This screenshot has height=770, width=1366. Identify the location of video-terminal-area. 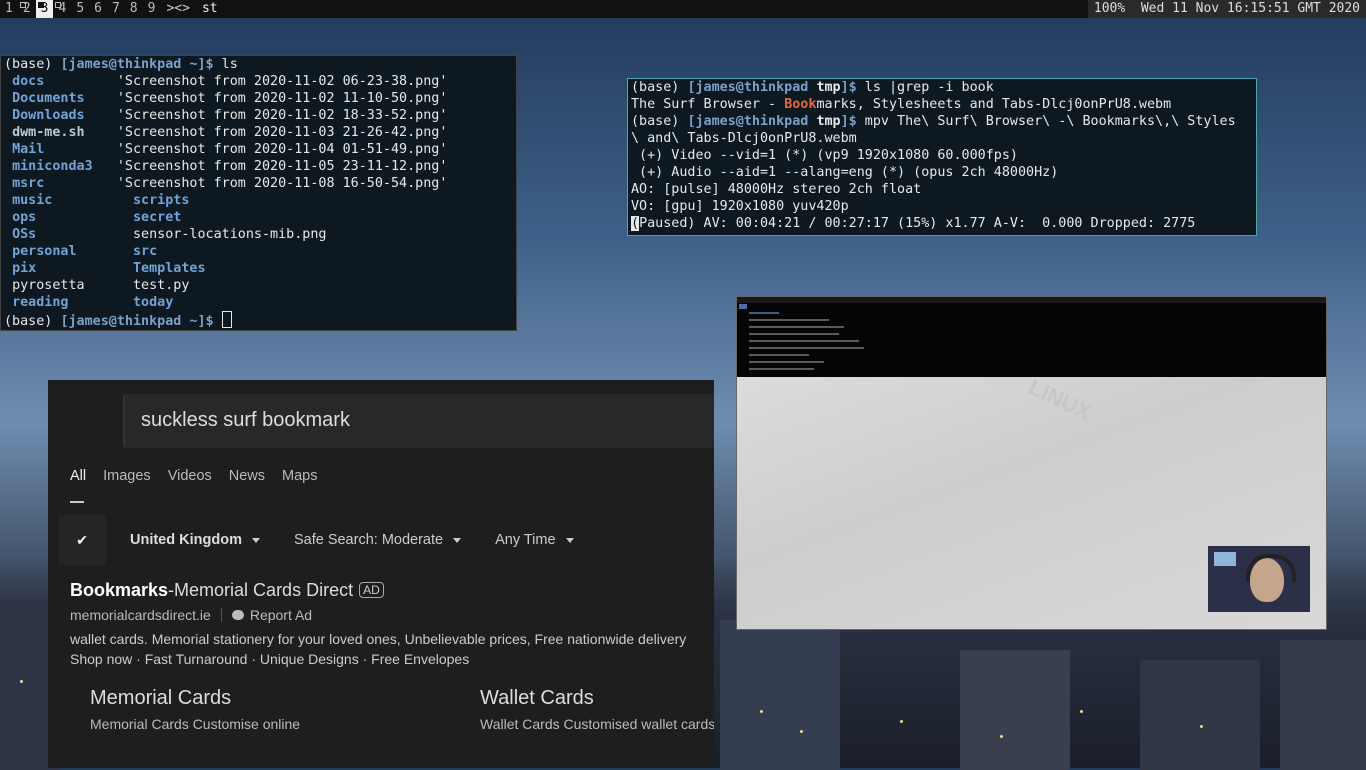
(1031, 337).